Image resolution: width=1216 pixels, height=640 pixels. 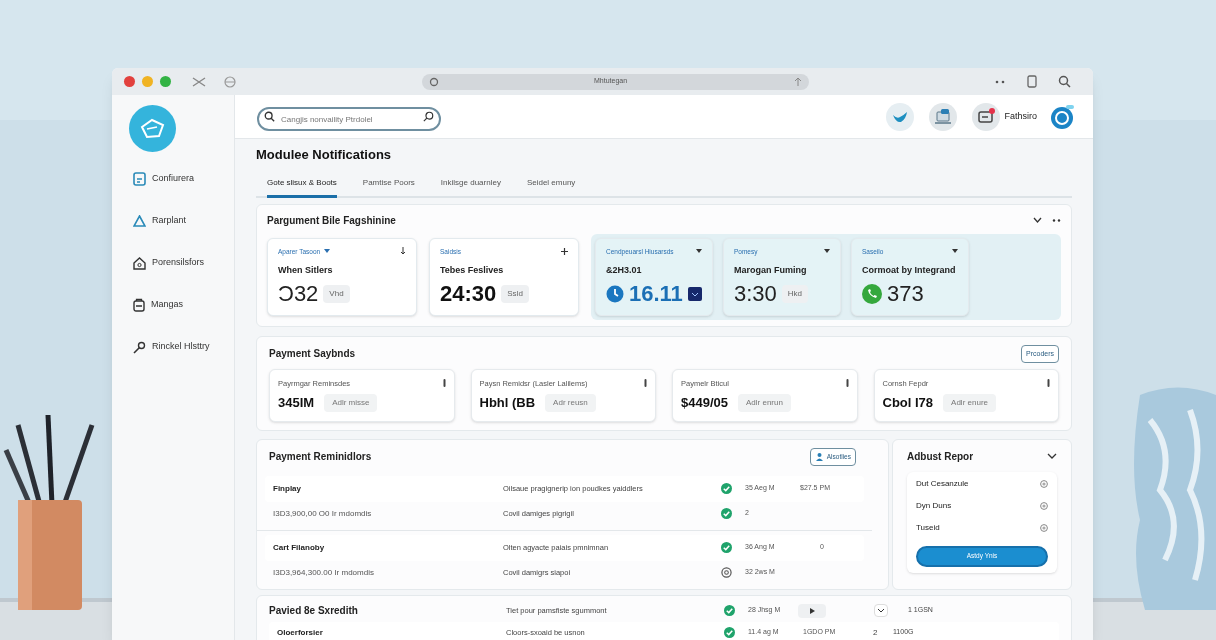 What do you see at coordinates (908, 403) in the screenshot?
I see `card-value: Cbol I78` at bounding box center [908, 403].